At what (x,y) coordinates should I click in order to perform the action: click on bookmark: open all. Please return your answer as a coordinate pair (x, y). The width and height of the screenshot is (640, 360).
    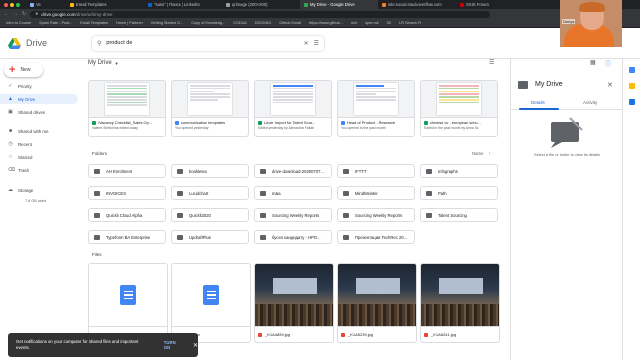
    Looking at the image, I should click on (371, 23).